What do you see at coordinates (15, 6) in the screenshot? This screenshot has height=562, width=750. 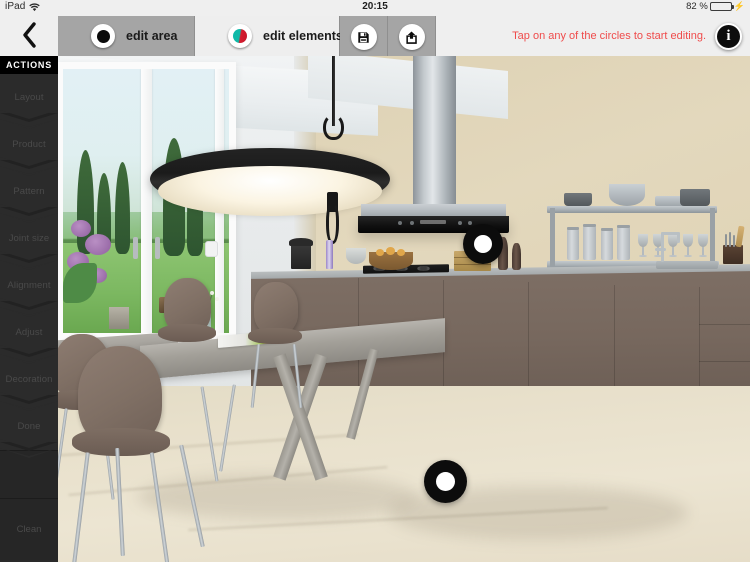 I see `device-name: iPad` at bounding box center [15, 6].